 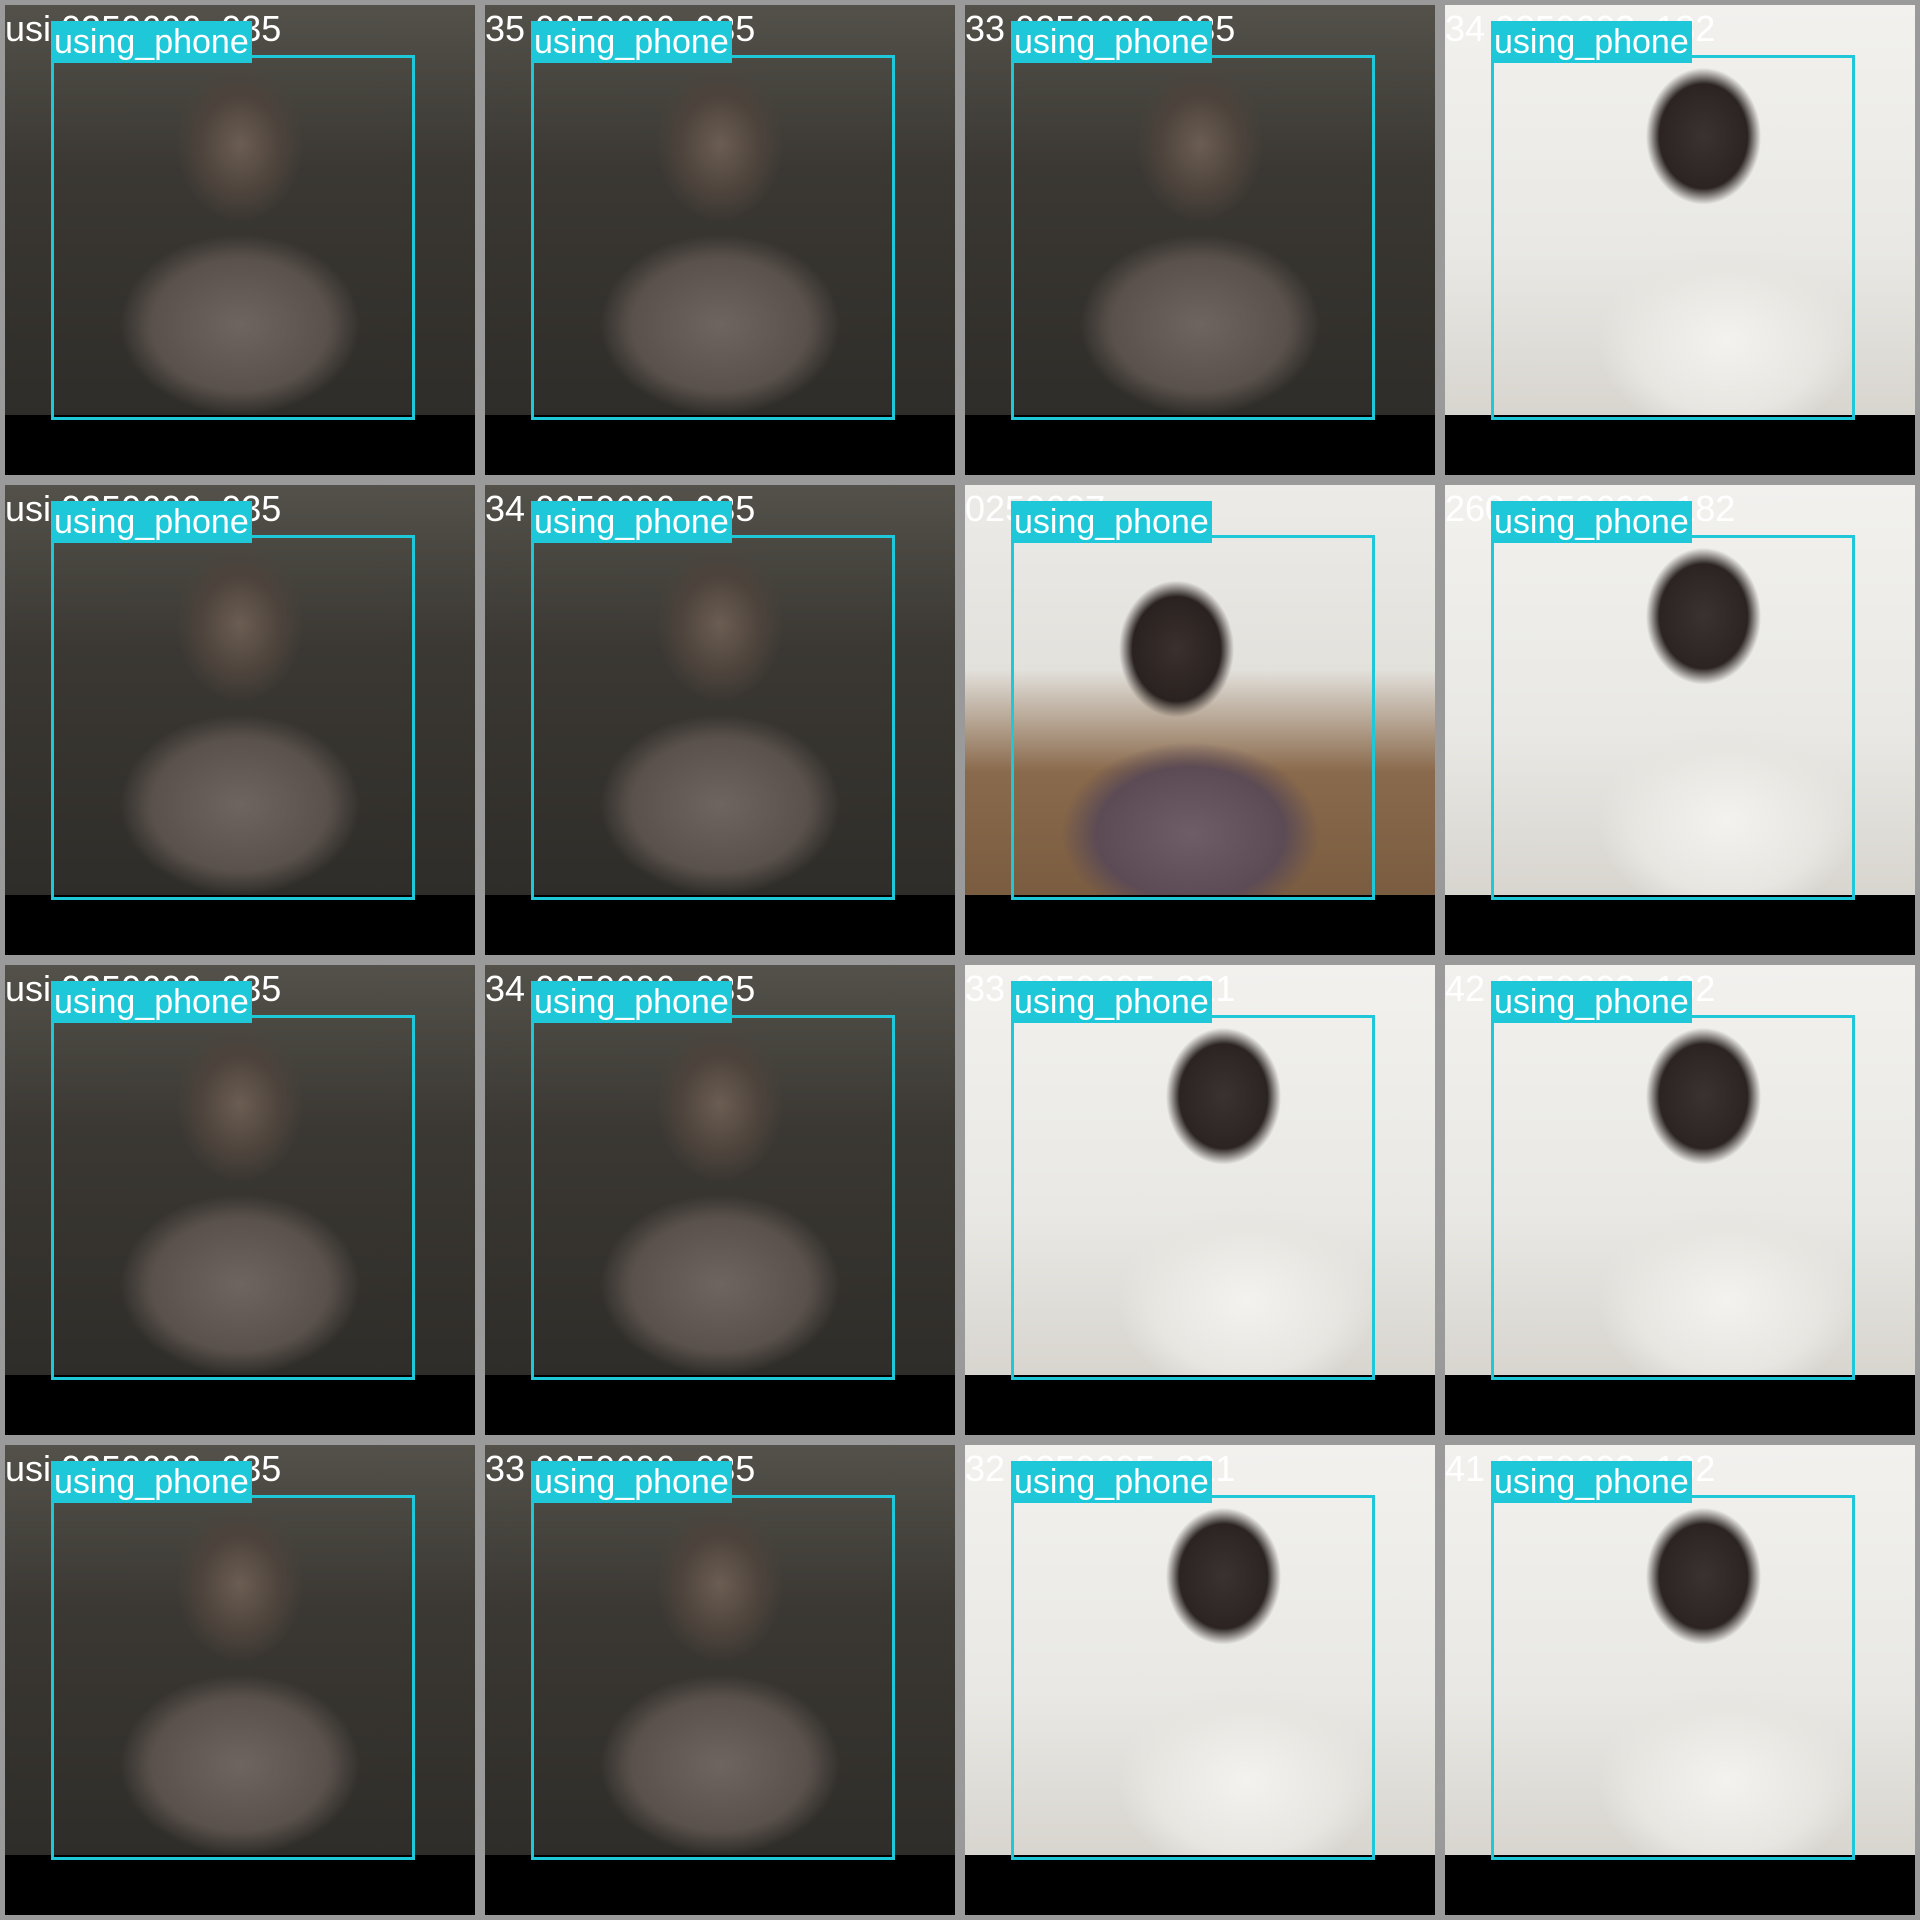 I want to click on image-tile: 35 0250606_035using_phone, so click(x=720, y=240).